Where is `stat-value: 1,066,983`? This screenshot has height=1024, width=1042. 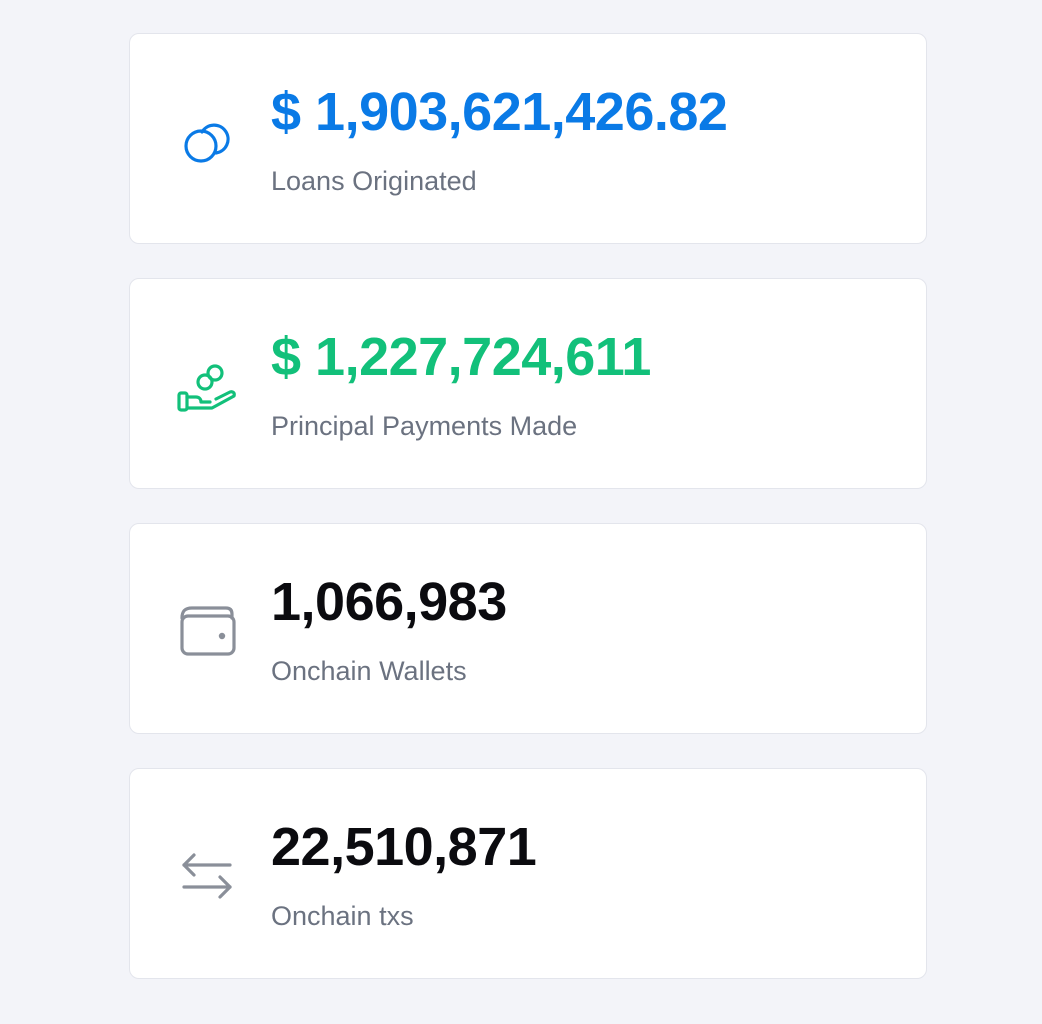 stat-value: 1,066,983 is located at coordinates (389, 602).